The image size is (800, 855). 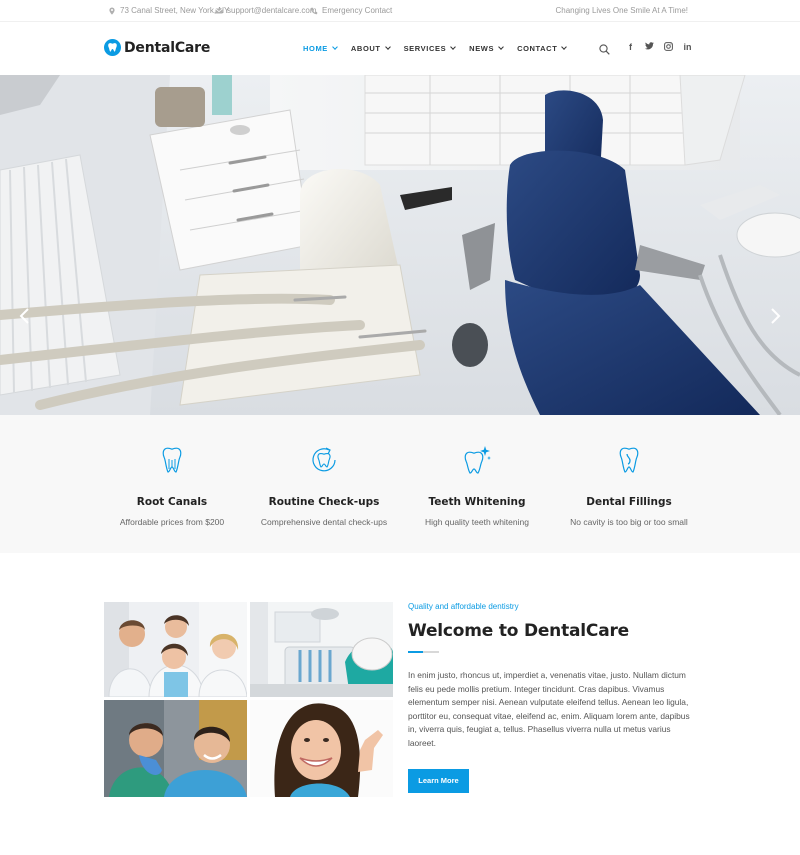 I want to click on envelope-icon, so click(x=219, y=10).